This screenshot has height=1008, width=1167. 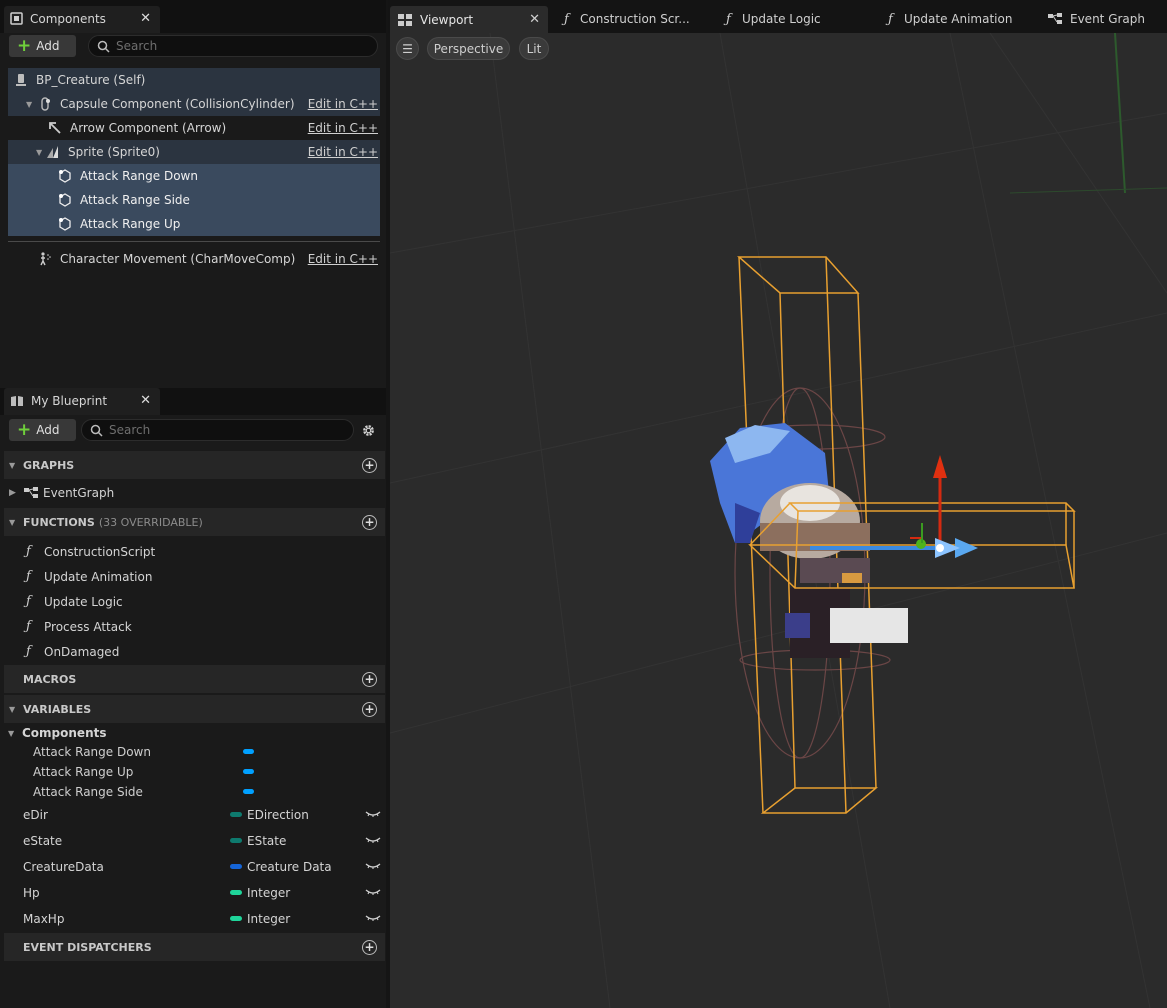 What do you see at coordinates (14, 493) in the screenshot?
I see `expand-triangle-icon: ▶` at bounding box center [14, 493].